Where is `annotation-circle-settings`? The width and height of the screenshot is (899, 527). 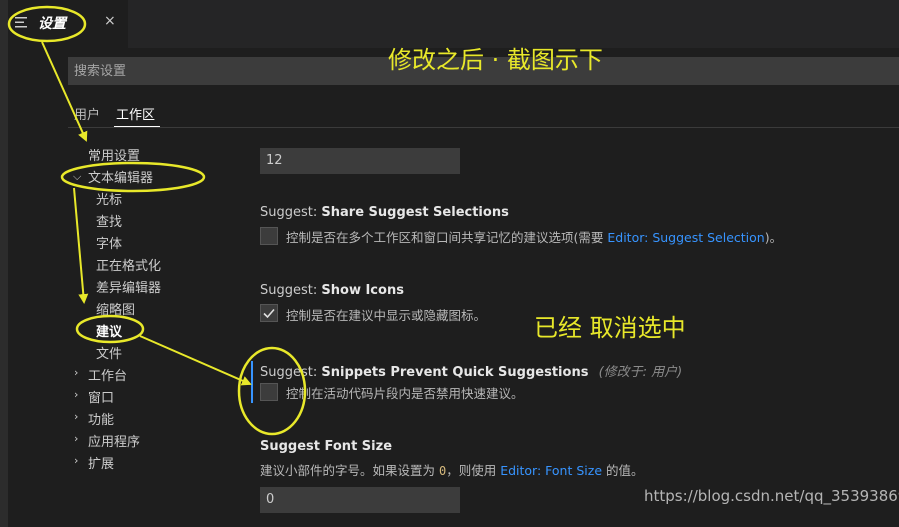 annotation-circle-settings is located at coordinates (47, 24).